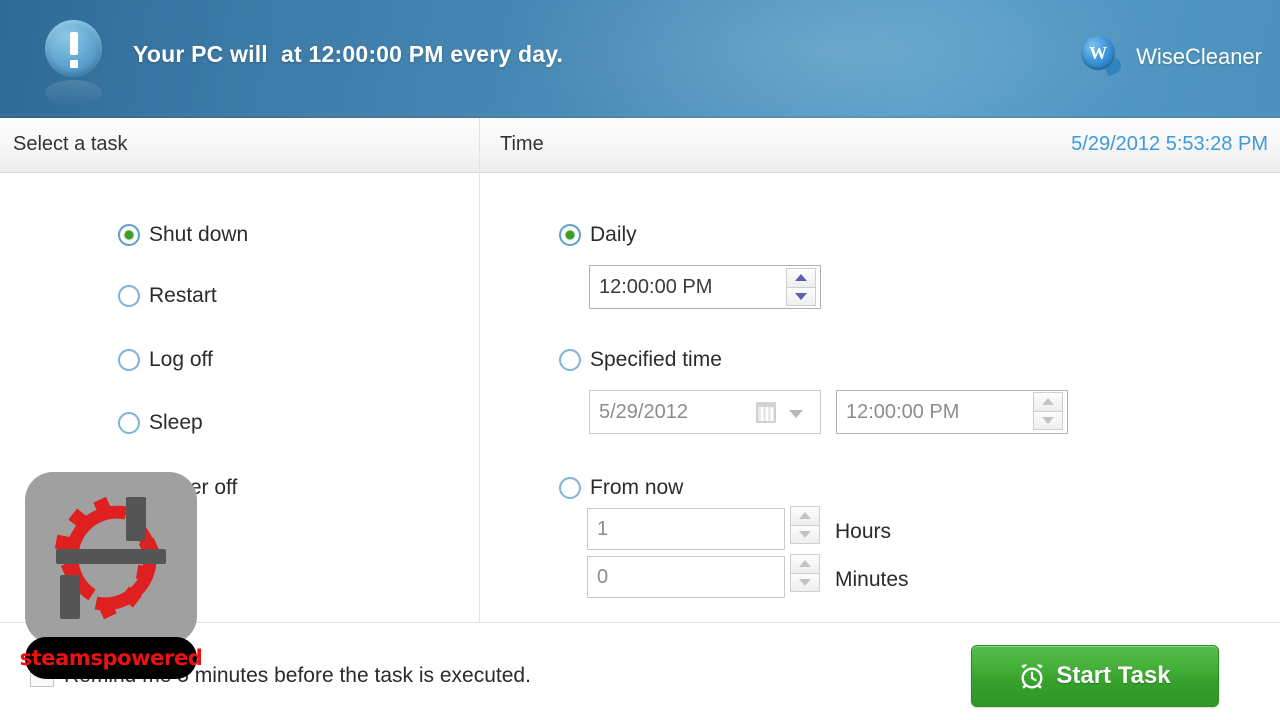 The width and height of the screenshot is (1280, 720). Describe the element at coordinates (176, 422) in the screenshot. I see `task-label-sleep: Sleep` at that location.